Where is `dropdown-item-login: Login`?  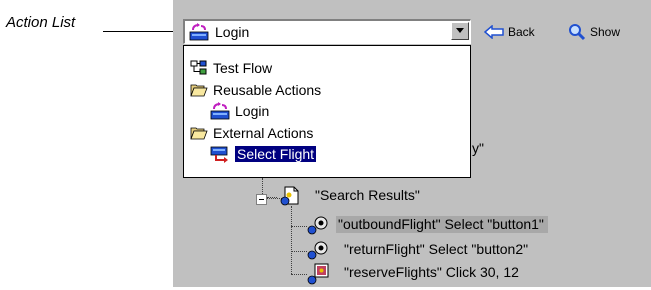 dropdown-item-login: Login is located at coordinates (239, 110).